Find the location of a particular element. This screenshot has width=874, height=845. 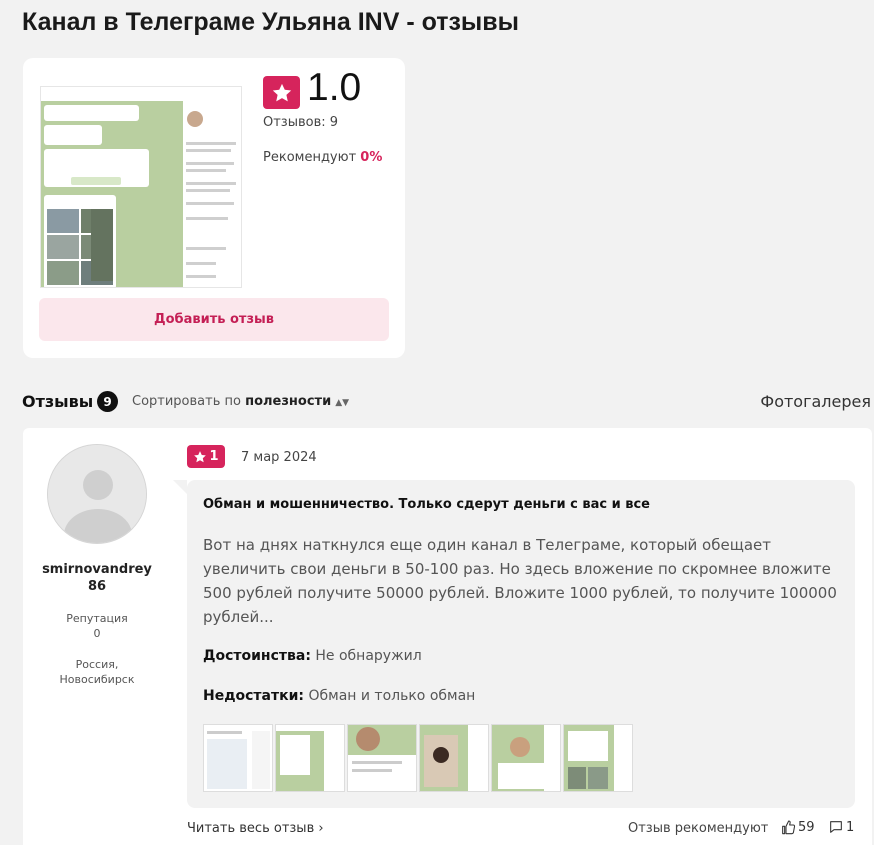

page-title: Канал в Телеграме Ульяна INV - отзывы is located at coordinates (270, 22).